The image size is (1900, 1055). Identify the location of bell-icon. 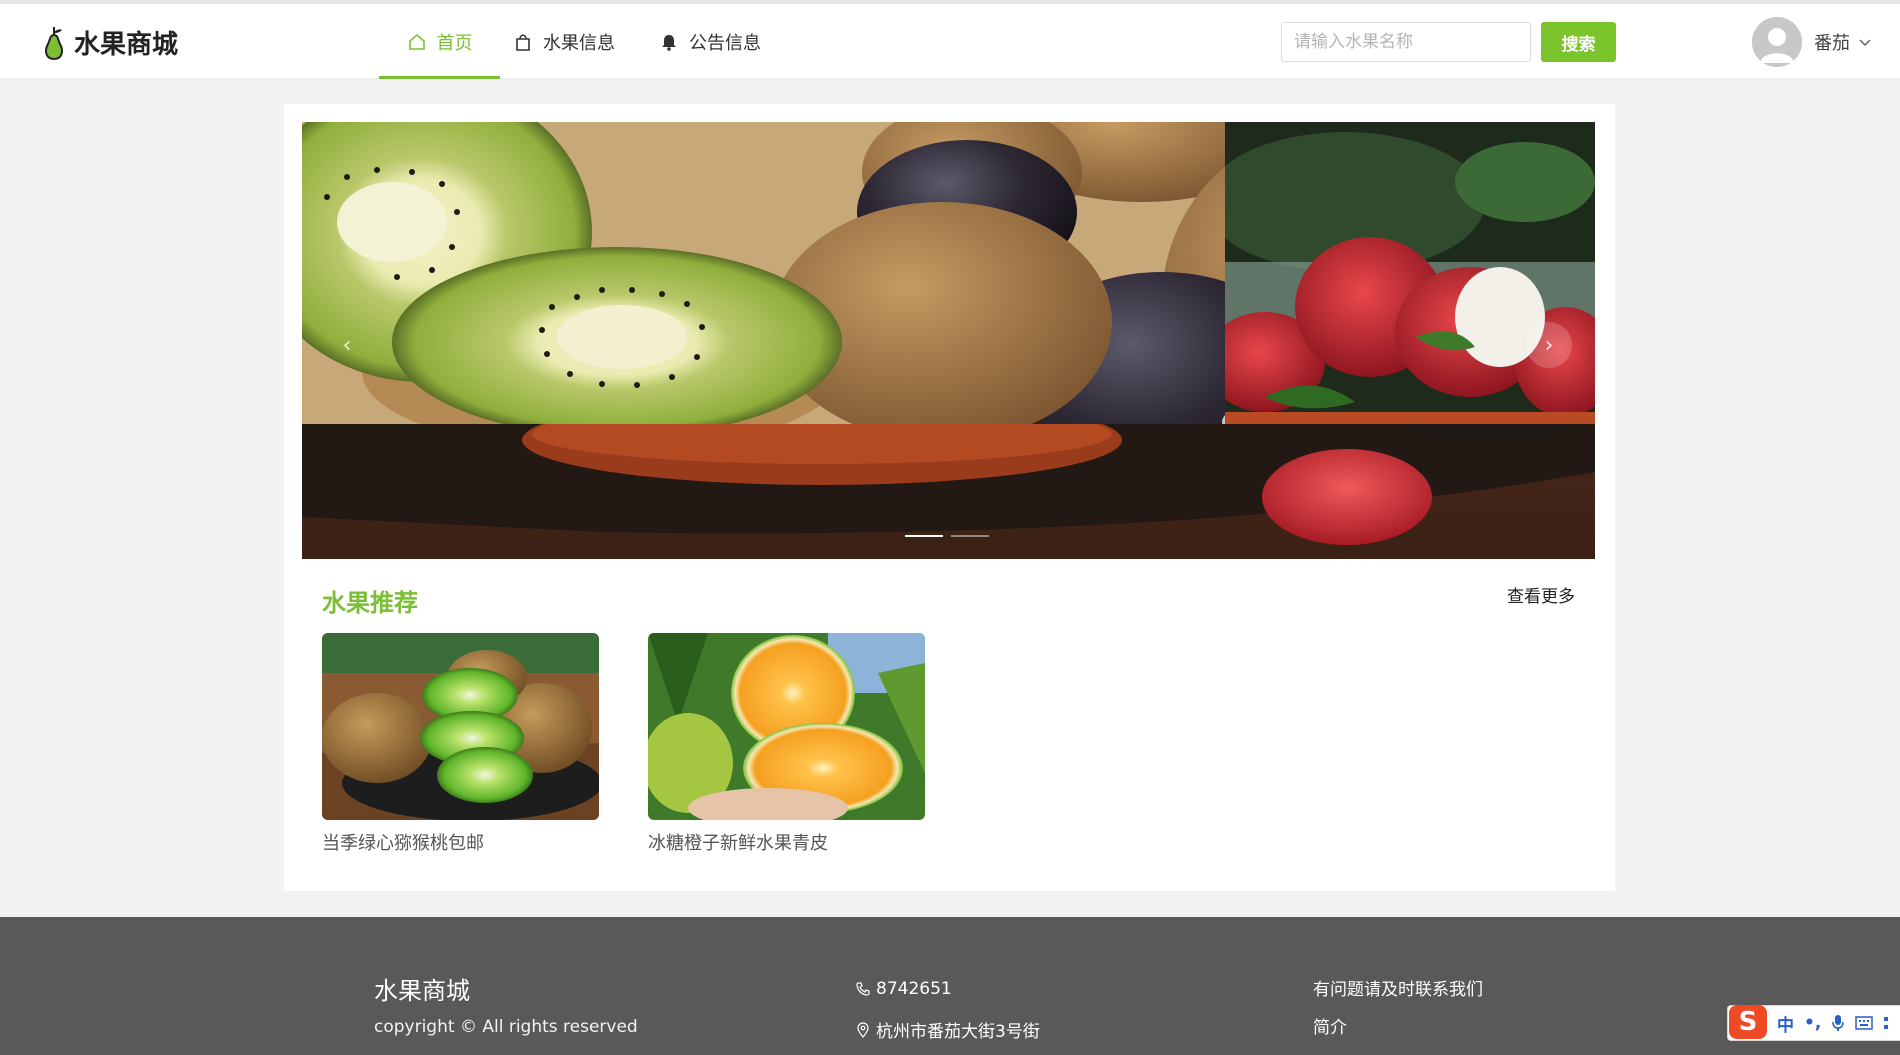
(669, 42).